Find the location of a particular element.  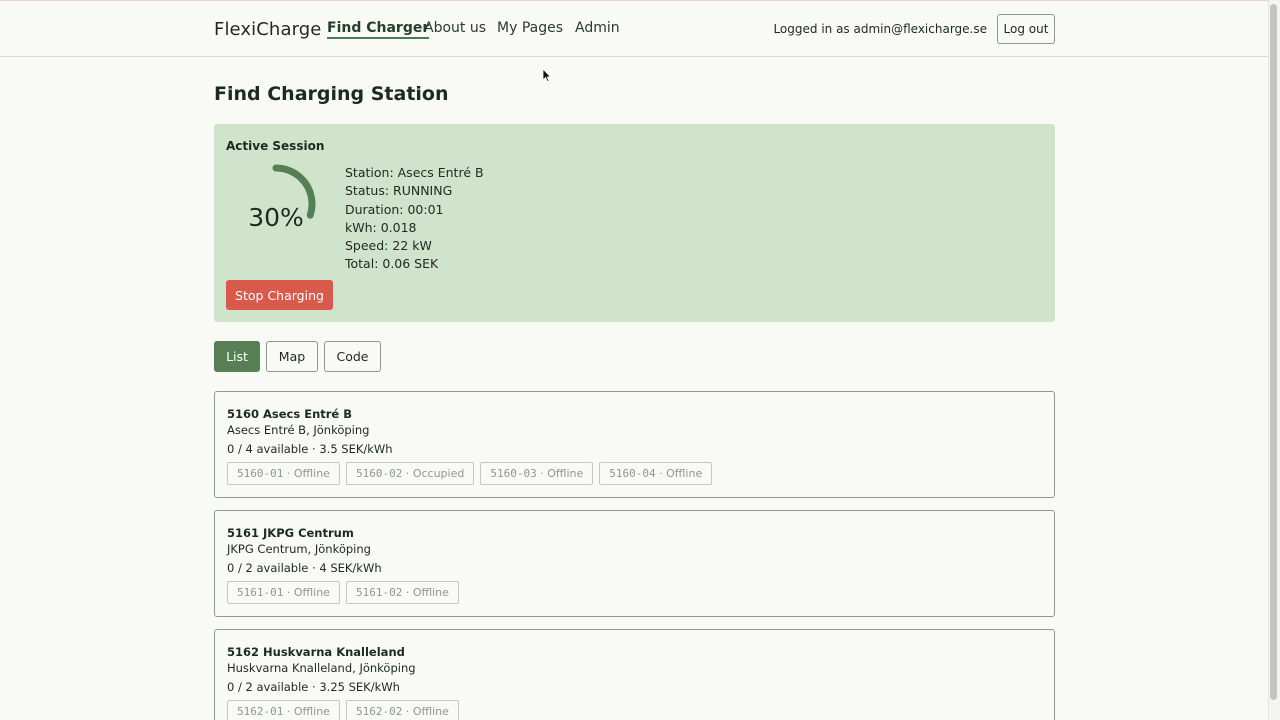

connector-id: 5162-01 is located at coordinates (260, 711).